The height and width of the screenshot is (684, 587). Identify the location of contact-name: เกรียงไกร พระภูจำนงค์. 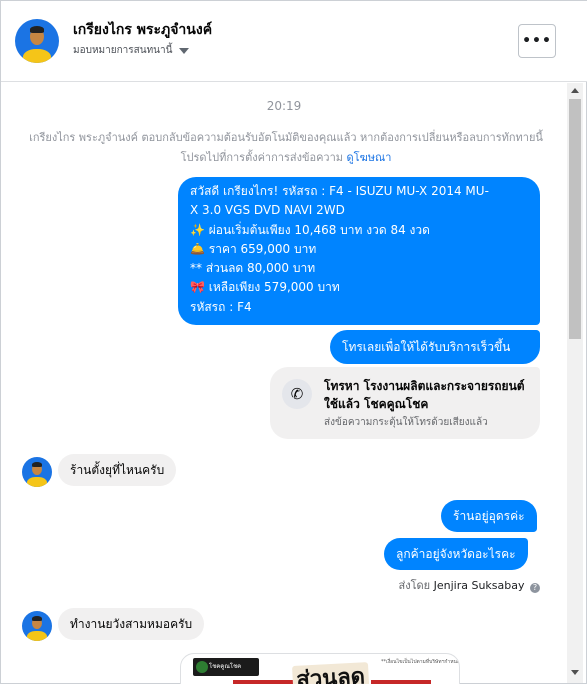
(142, 30).